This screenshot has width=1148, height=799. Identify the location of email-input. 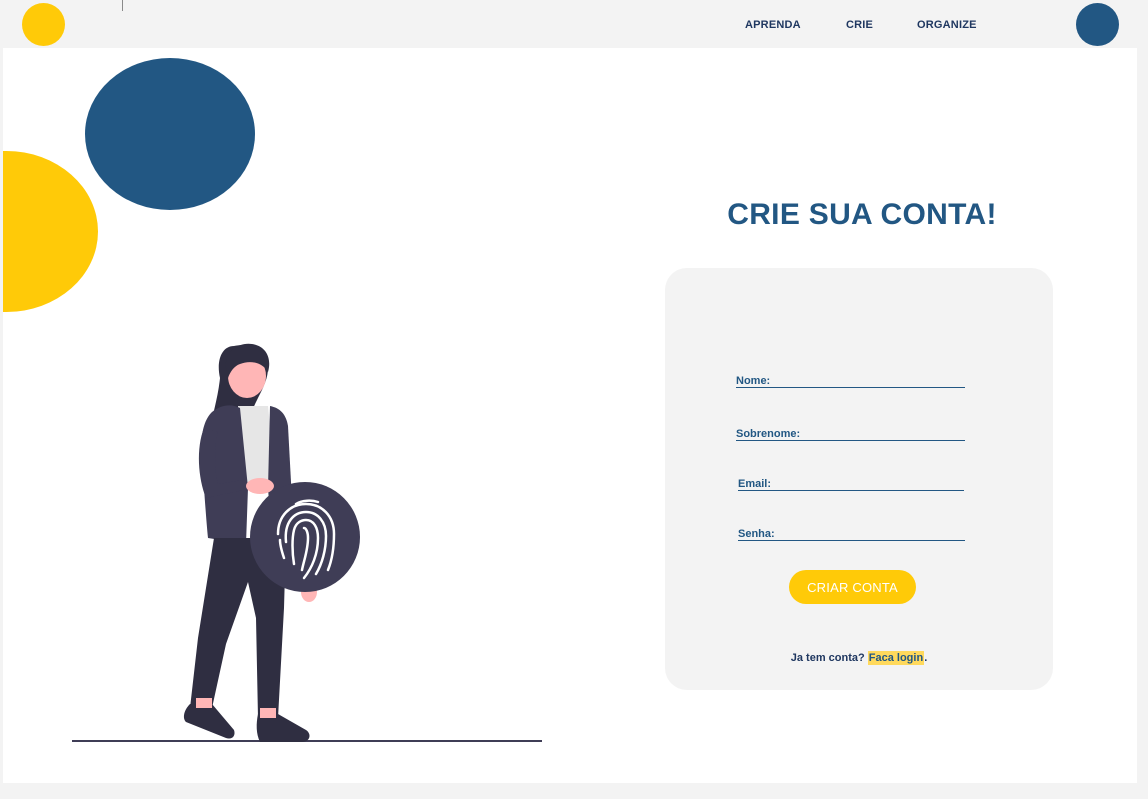
(853, 480).